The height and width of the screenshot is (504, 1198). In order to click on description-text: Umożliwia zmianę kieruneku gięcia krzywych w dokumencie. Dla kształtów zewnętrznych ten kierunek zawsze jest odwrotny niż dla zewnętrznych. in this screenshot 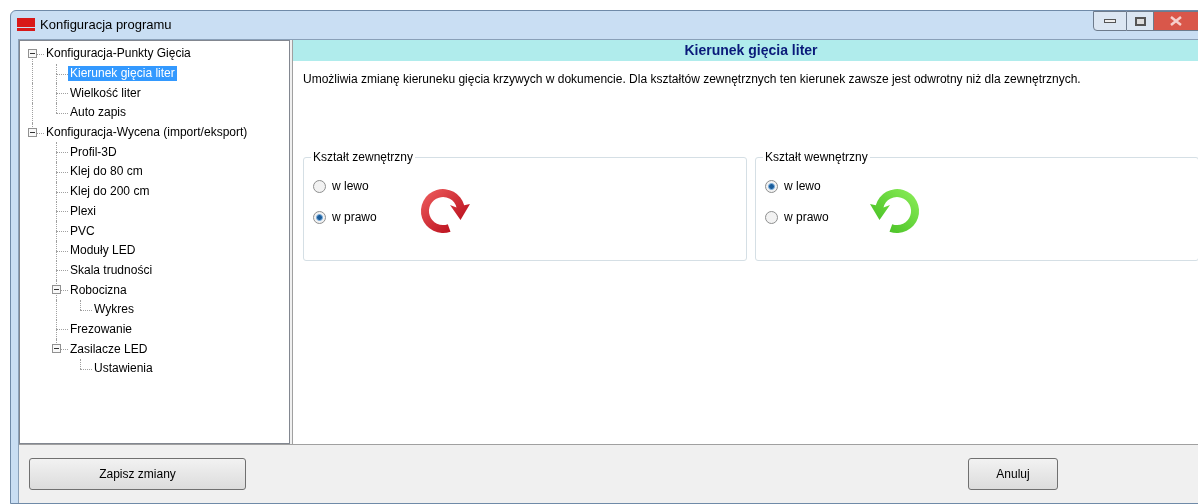, I will do `click(692, 79)`.